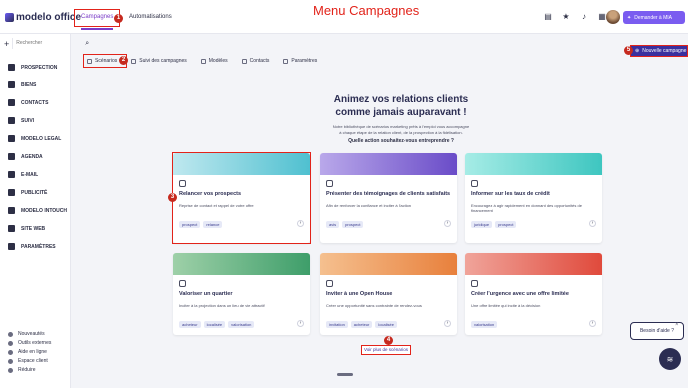 Image resolution: width=688 pixels, height=388 pixels. Describe the element at coordinates (361, 324) in the screenshot. I see `tag: acheteur` at that location.